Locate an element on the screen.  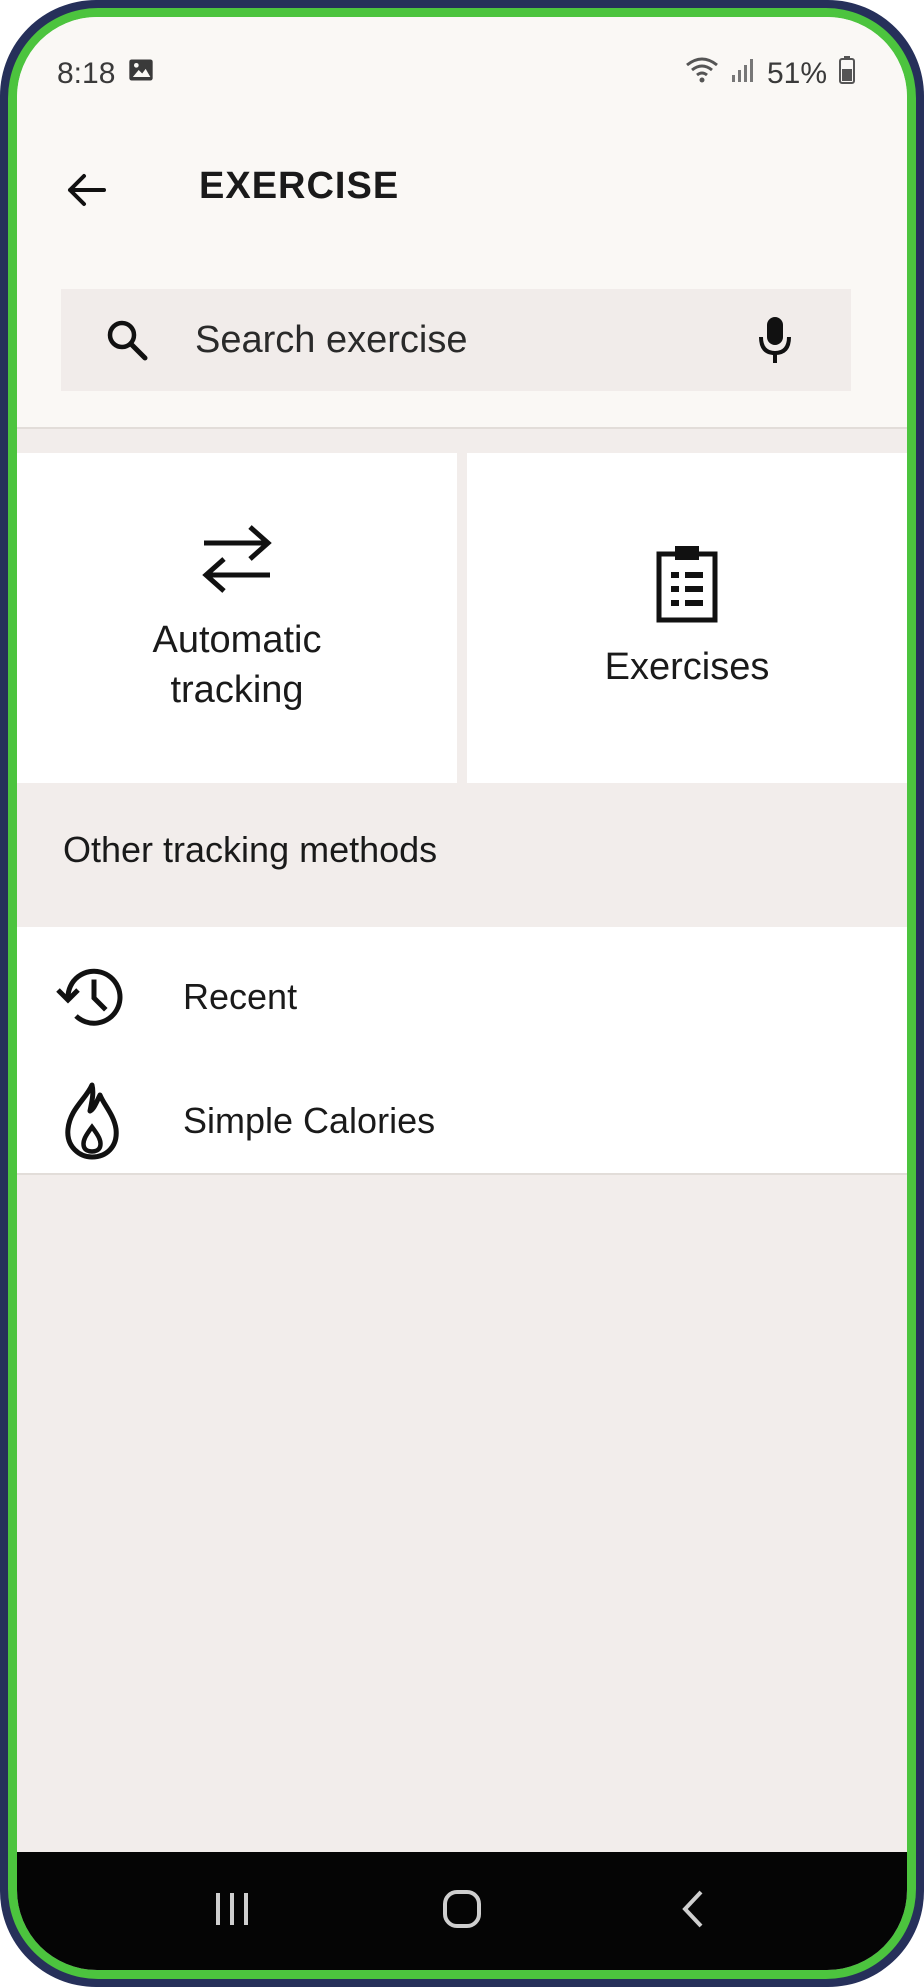
recent-label: Recent is located at coordinates (240, 996).